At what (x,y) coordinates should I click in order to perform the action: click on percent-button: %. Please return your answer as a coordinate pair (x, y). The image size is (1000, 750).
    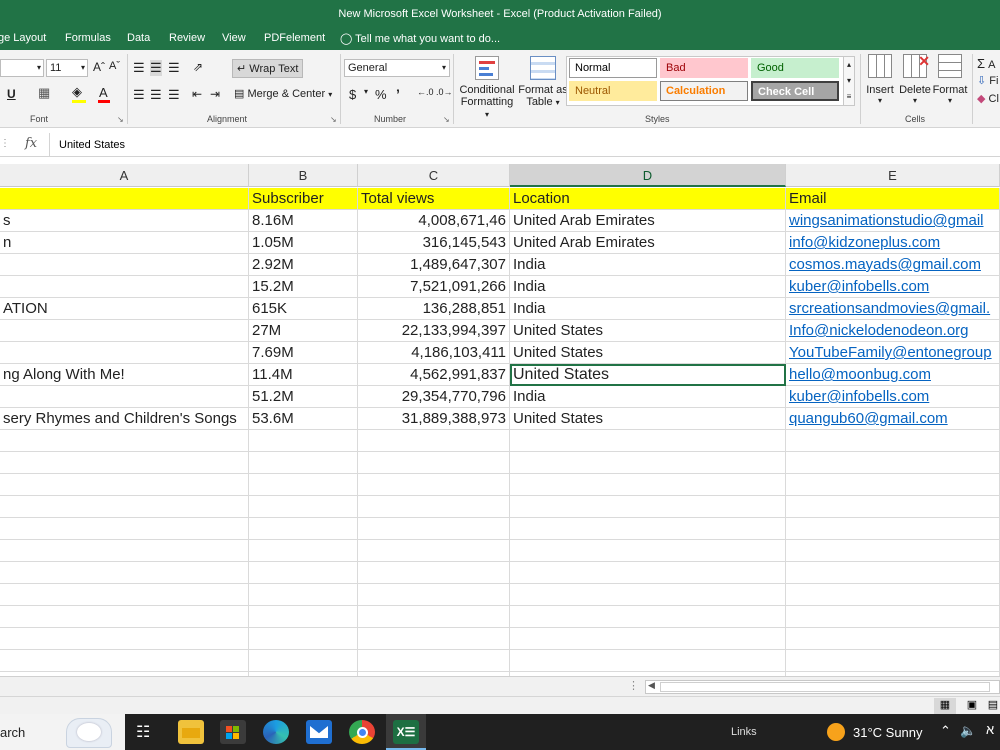
    Looking at the image, I should click on (381, 94).